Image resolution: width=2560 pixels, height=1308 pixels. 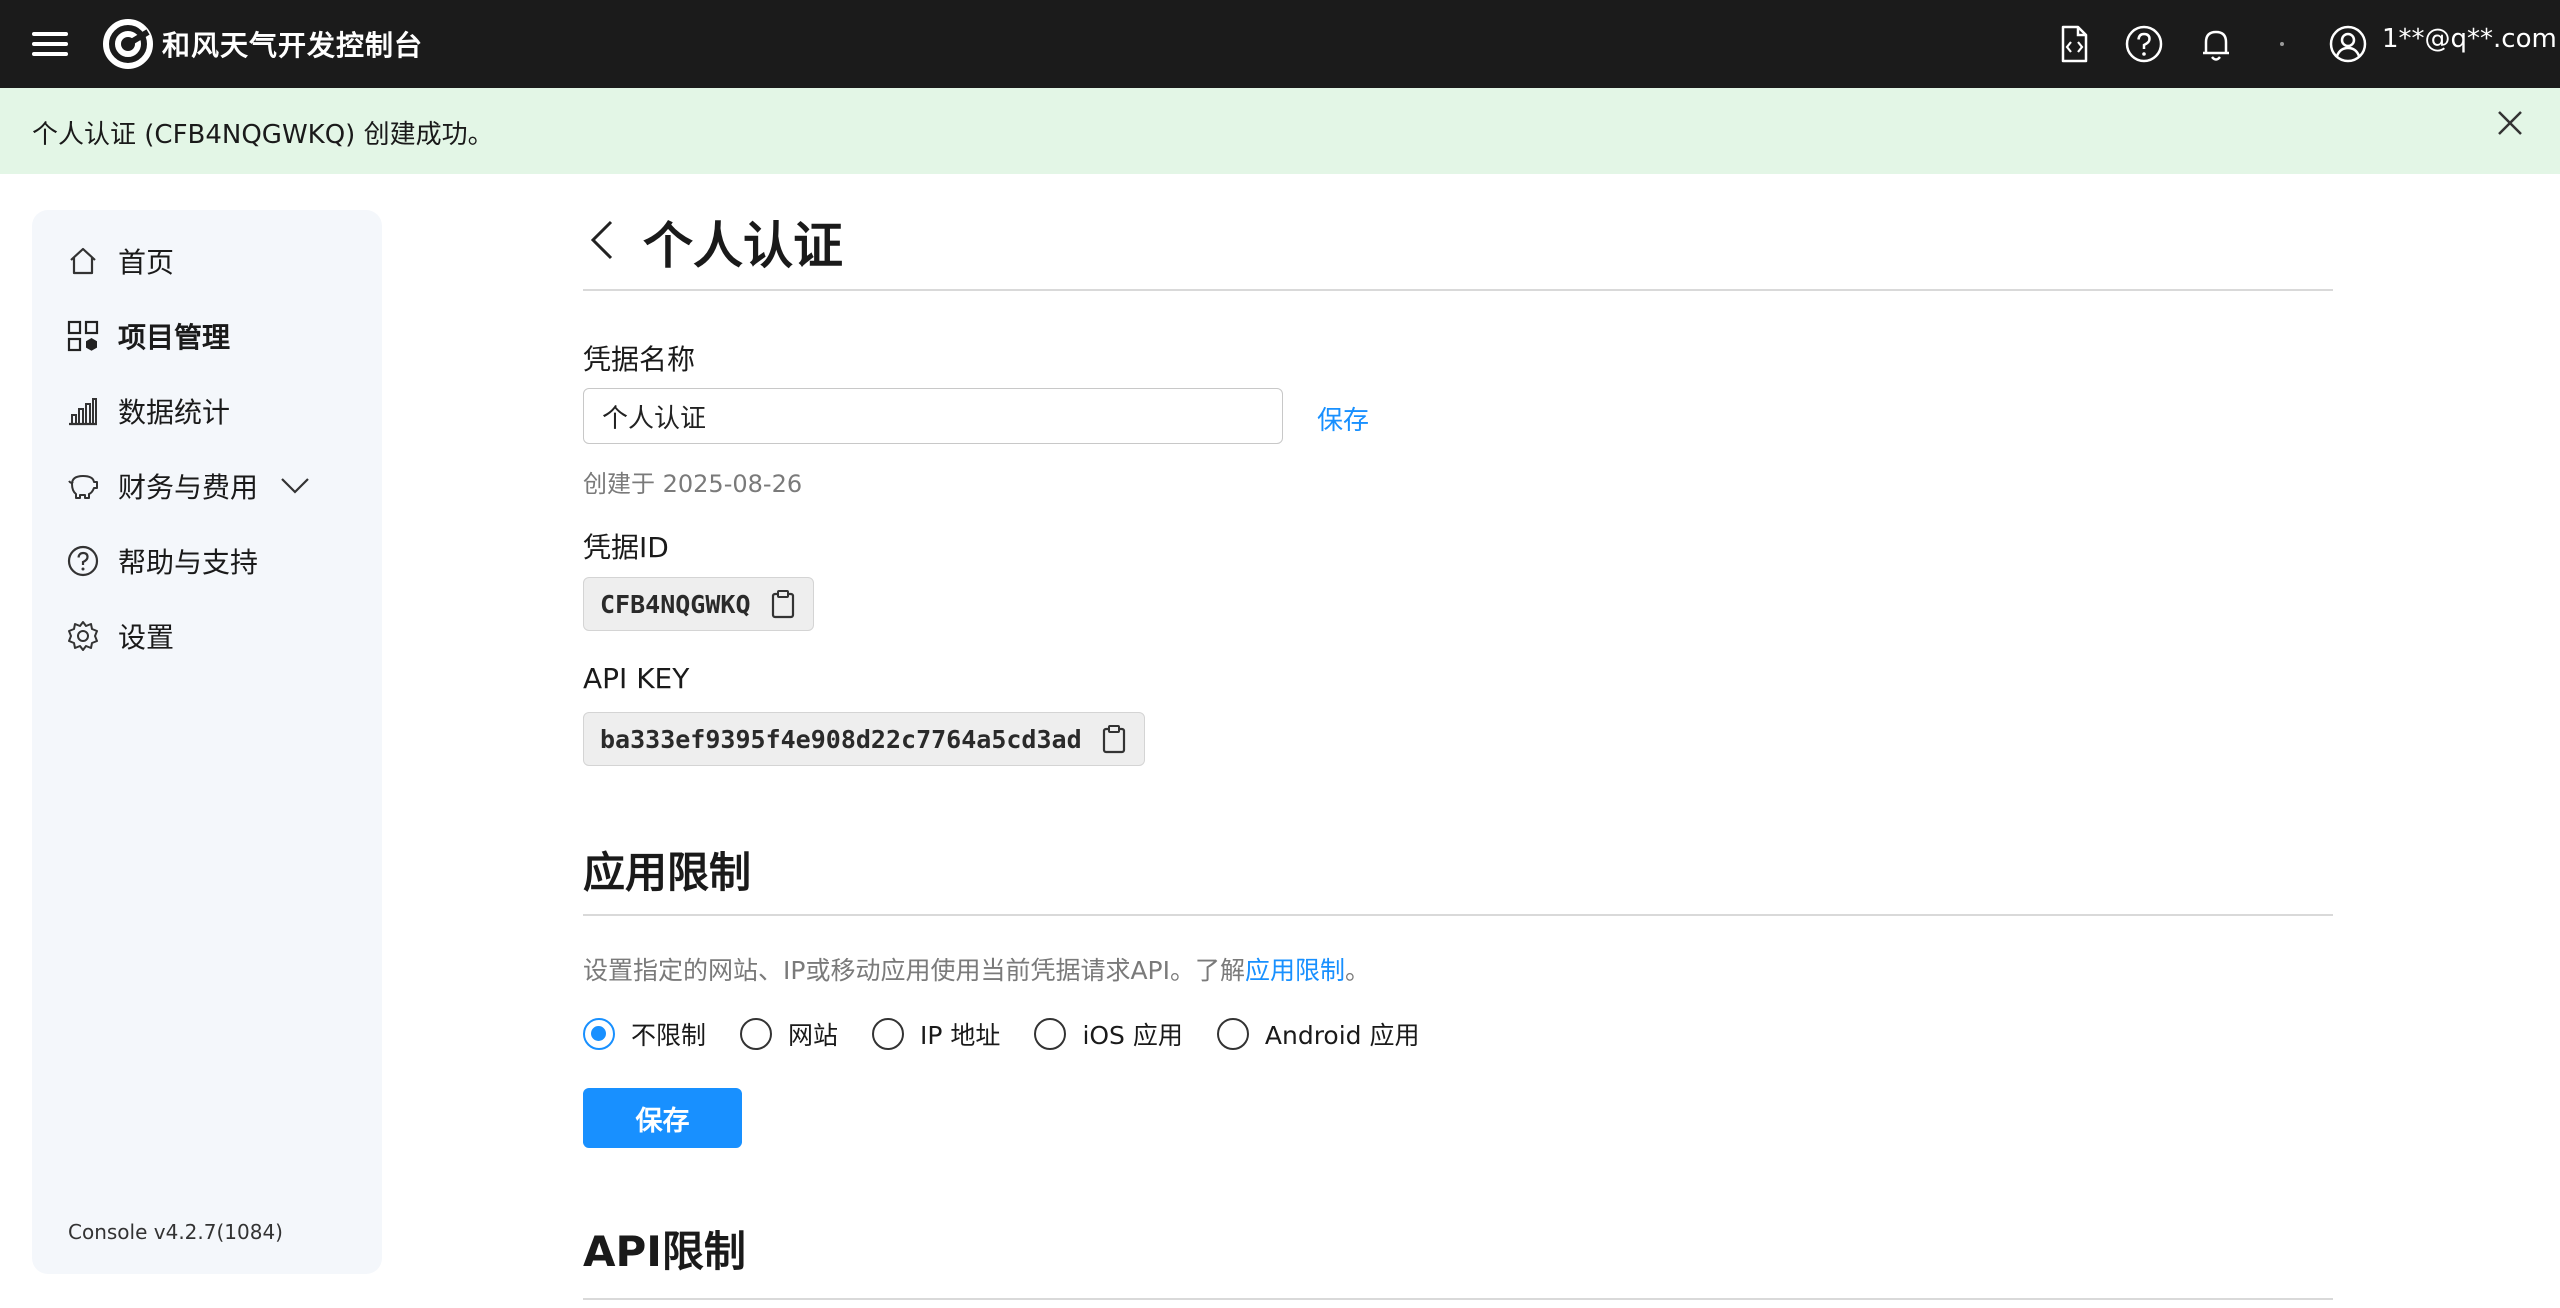 What do you see at coordinates (1295, 970) in the screenshot?
I see `app-limit-doc-link: 应用限制` at bounding box center [1295, 970].